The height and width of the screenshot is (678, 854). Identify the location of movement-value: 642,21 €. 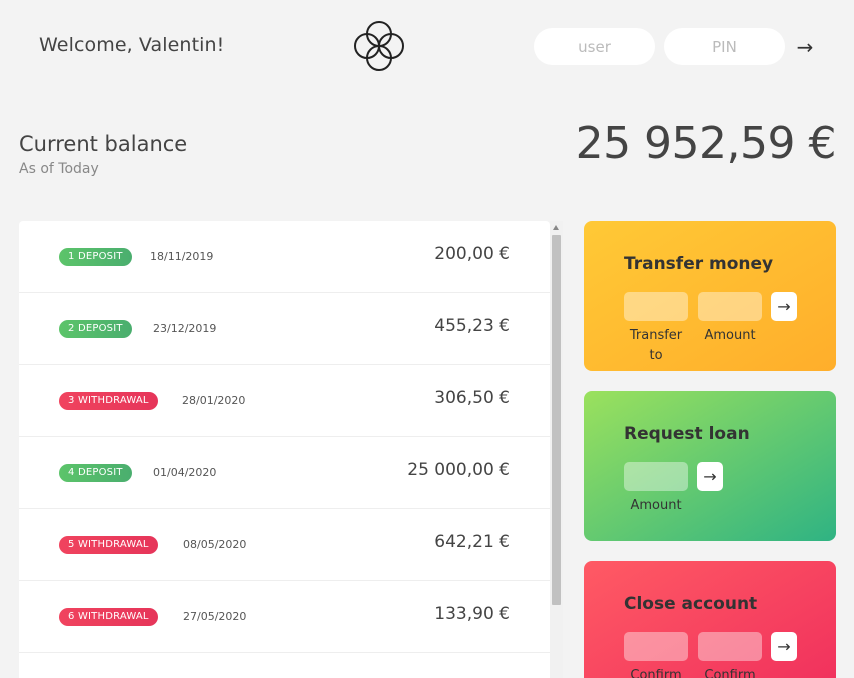
(472, 542).